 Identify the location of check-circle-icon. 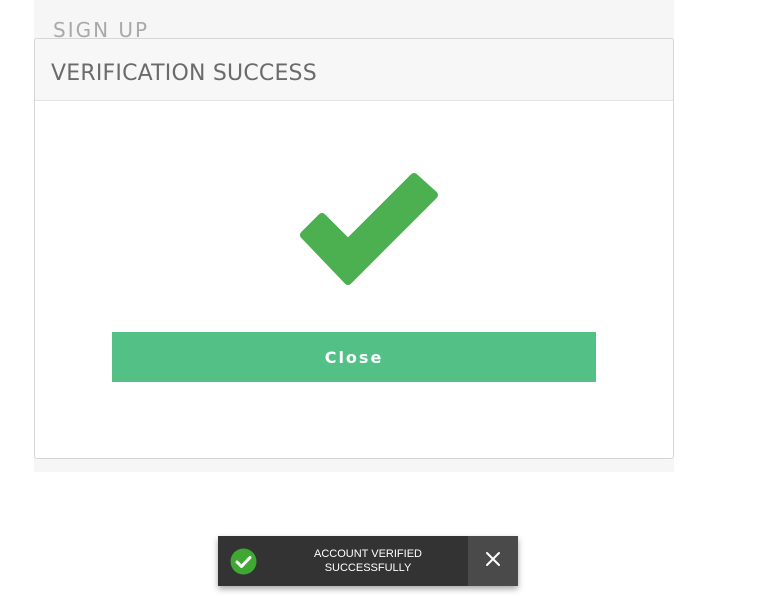
(243, 561).